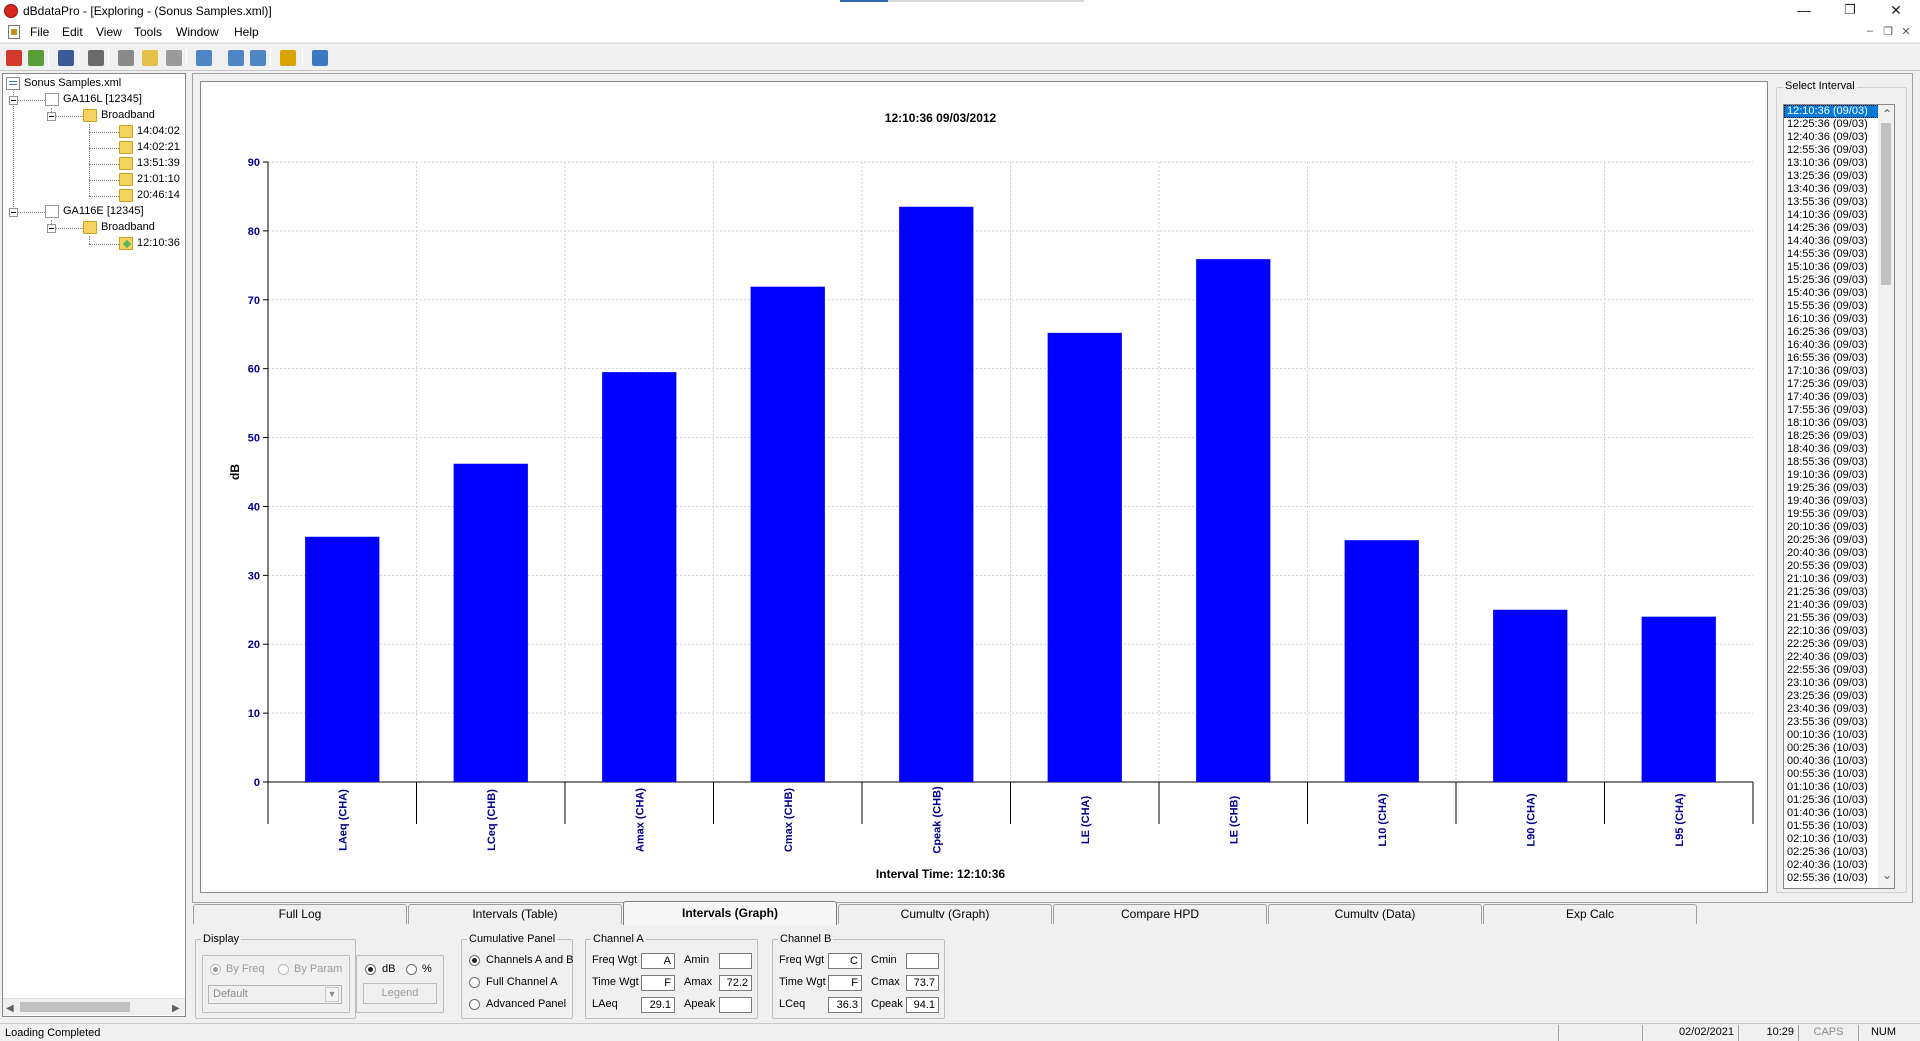 Image resolution: width=1920 pixels, height=1041 pixels. Describe the element at coordinates (1086, 820) in the screenshot. I see `x-tick-label: LE (CHA)` at that location.